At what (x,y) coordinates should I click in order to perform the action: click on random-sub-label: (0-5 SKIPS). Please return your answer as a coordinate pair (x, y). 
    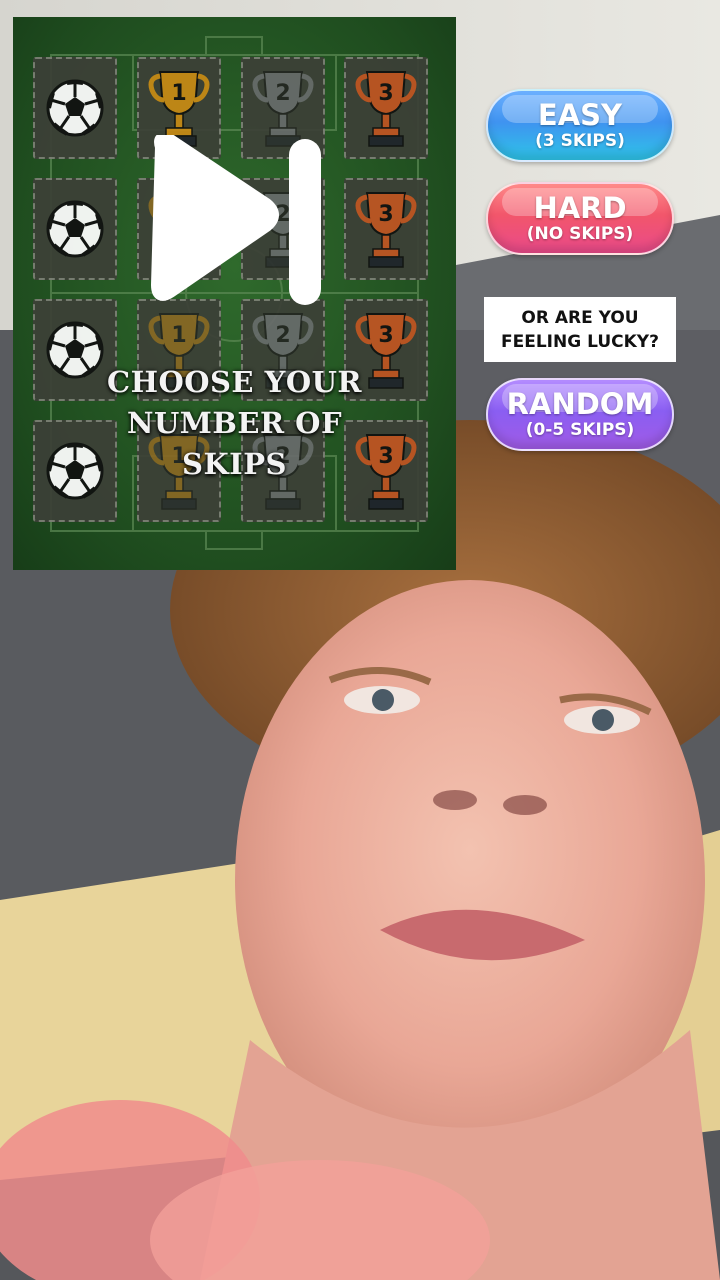
    Looking at the image, I should click on (580, 430).